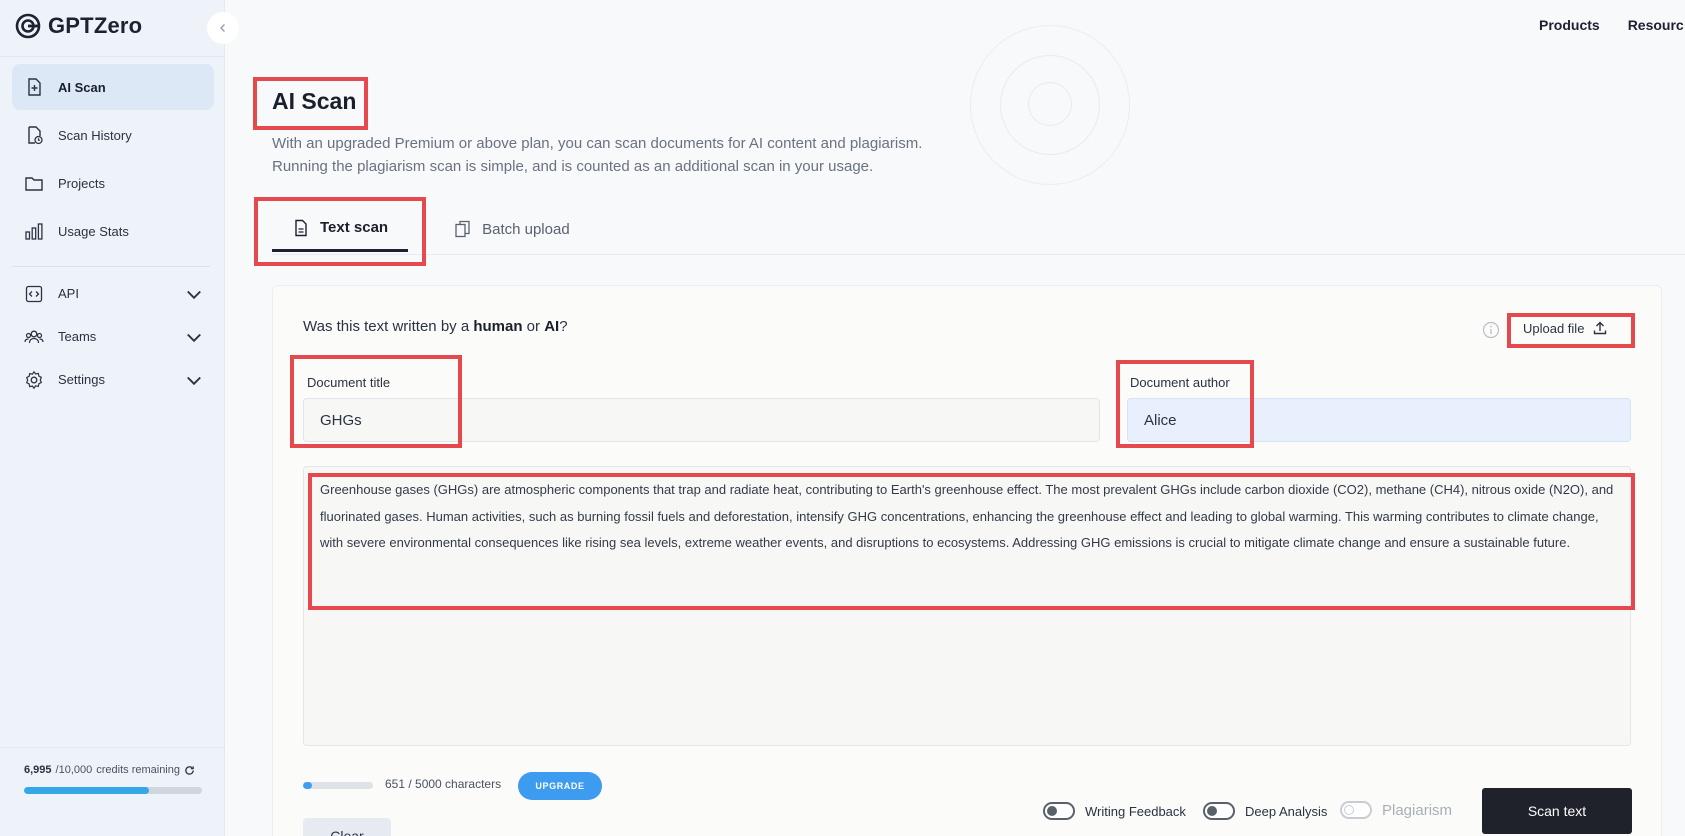 The image size is (1685, 836). I want to click on question-text: ?, so click(563, 326).